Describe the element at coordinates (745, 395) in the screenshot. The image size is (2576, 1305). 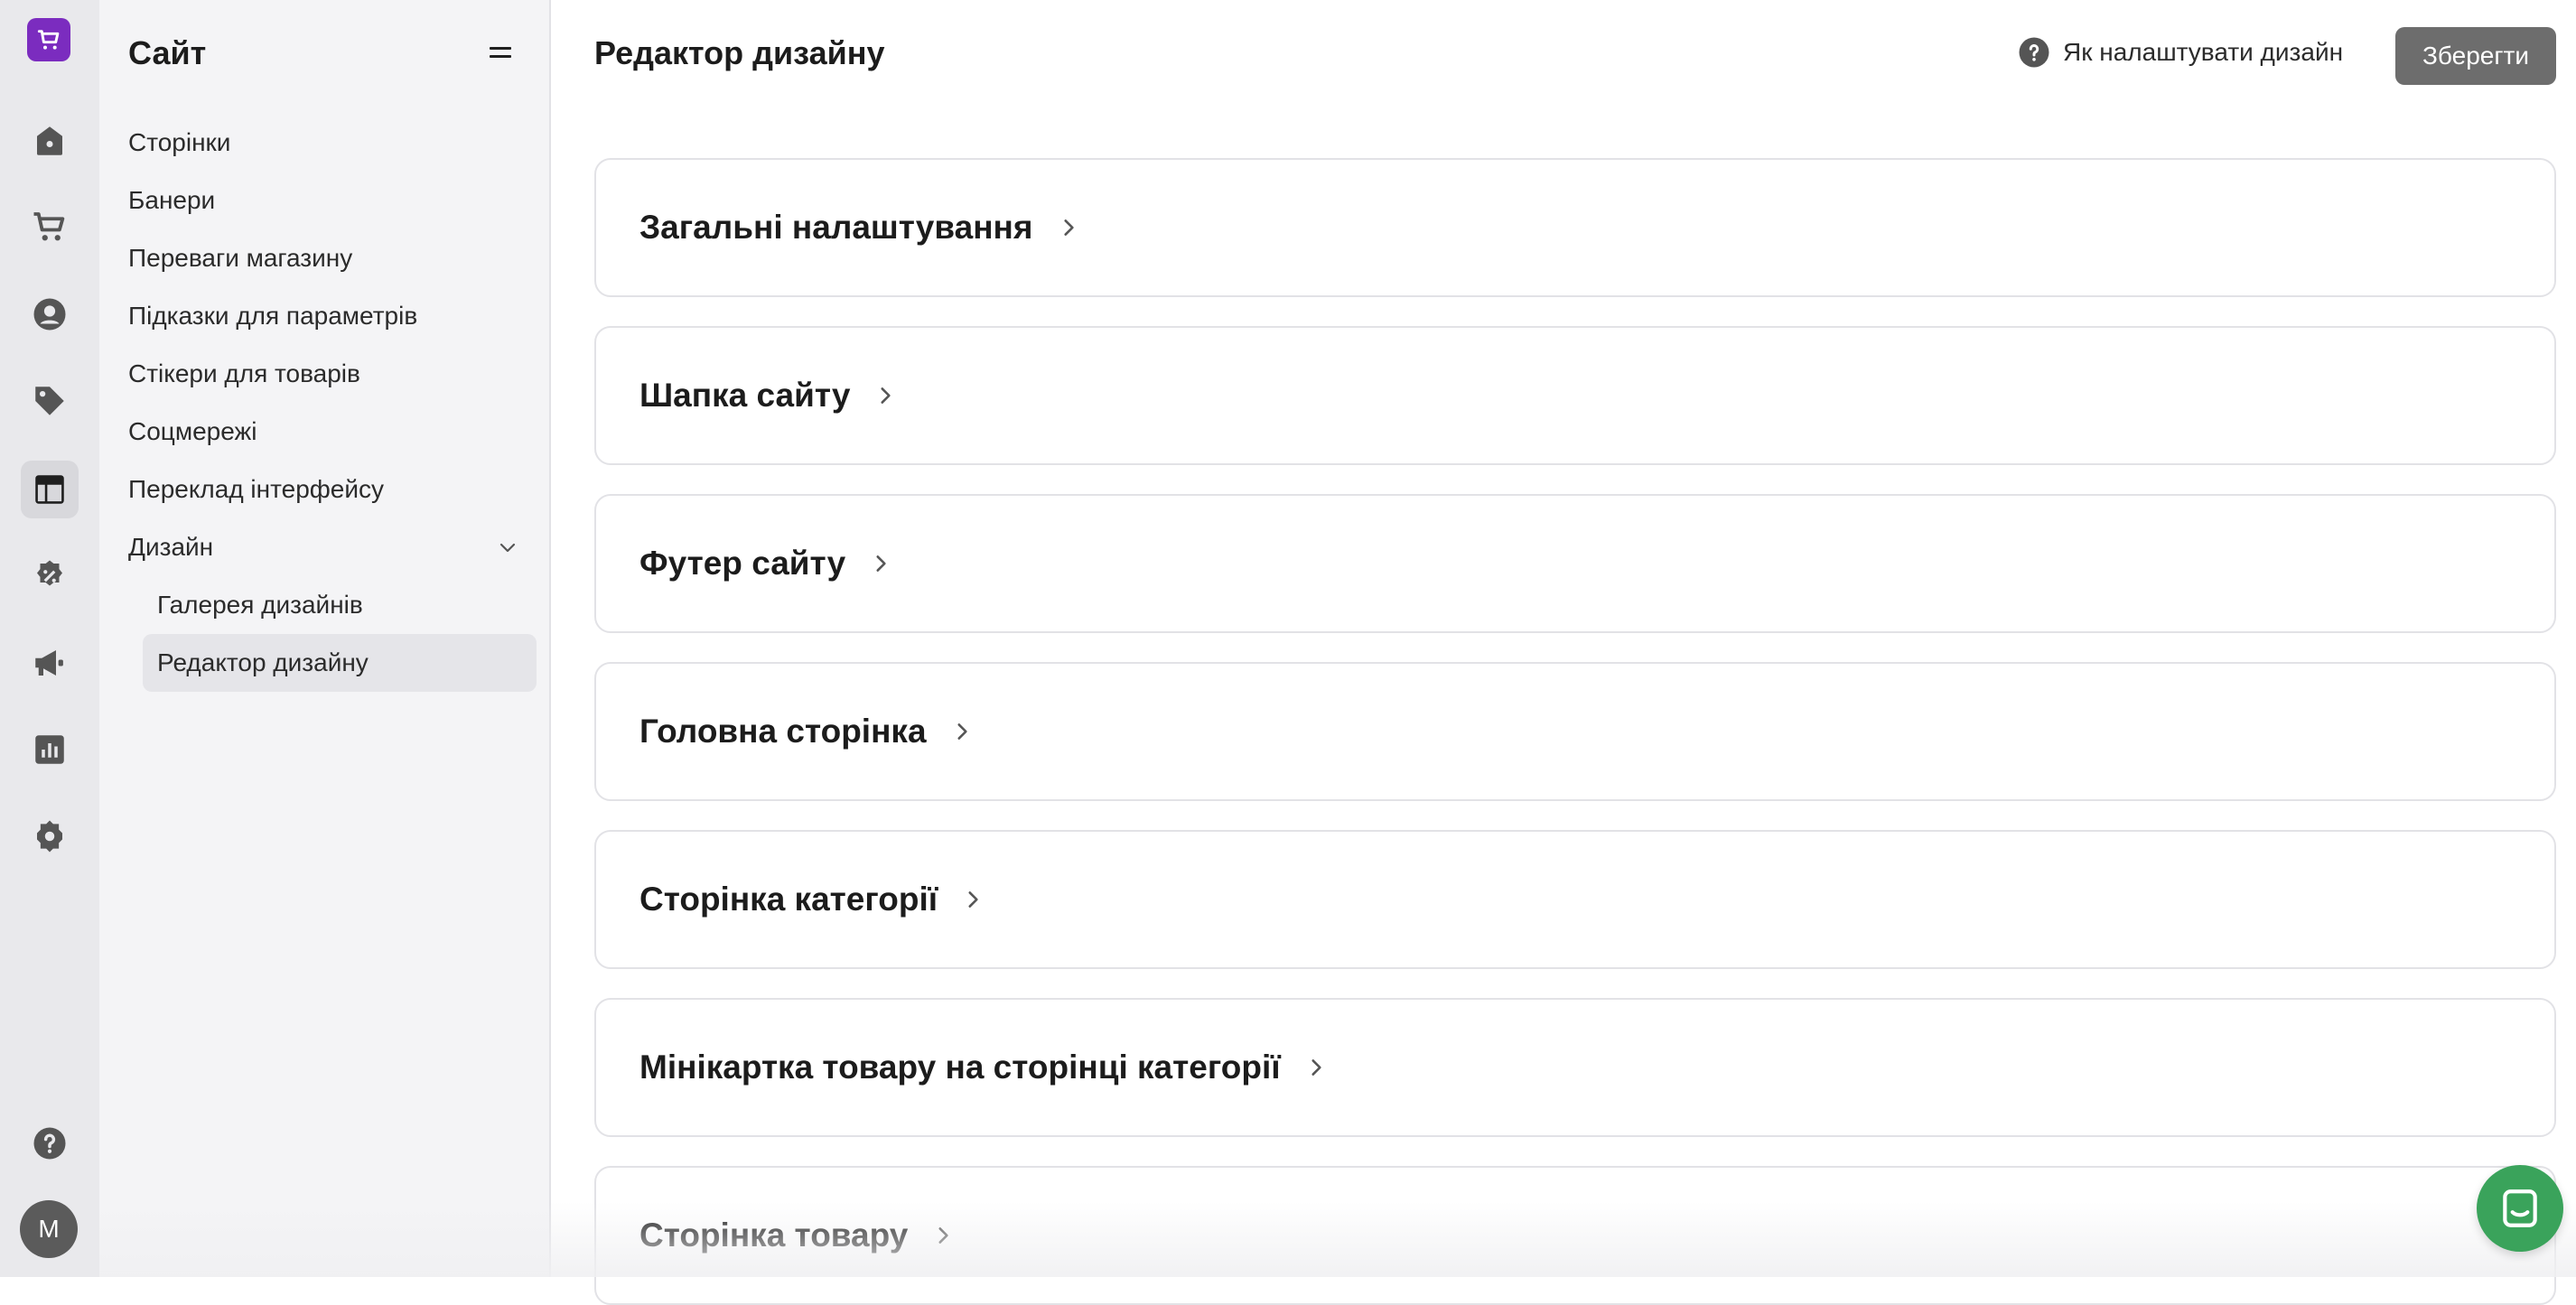
I see `section-card-title: Шапка сайту` at that location.